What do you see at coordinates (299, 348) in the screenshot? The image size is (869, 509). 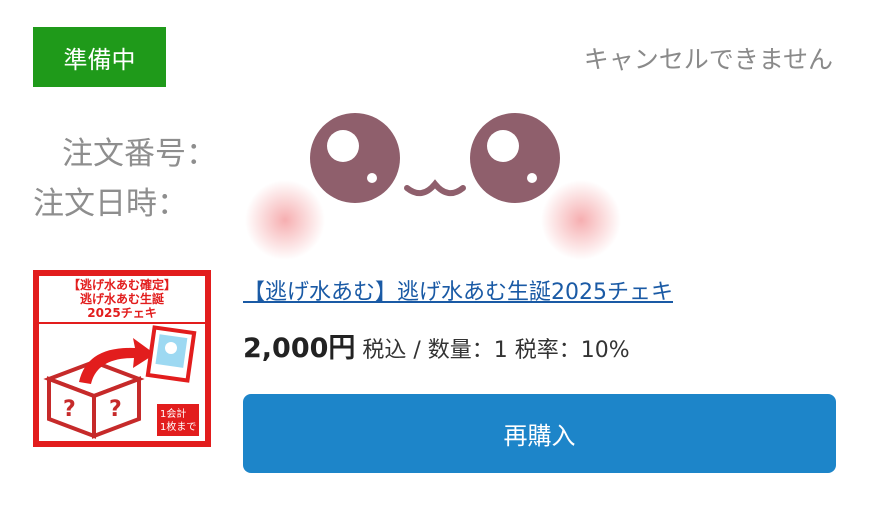 I see `product-price: 2,000円` at bounding box center [299, 348].